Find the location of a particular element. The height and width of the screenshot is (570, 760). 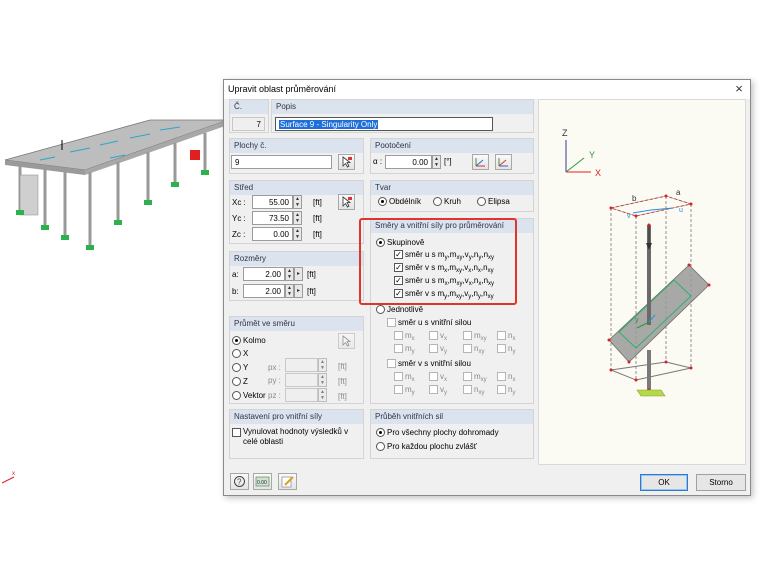

description-field: Surface 9 - Singularity Only is located at coordinates (384, 124).